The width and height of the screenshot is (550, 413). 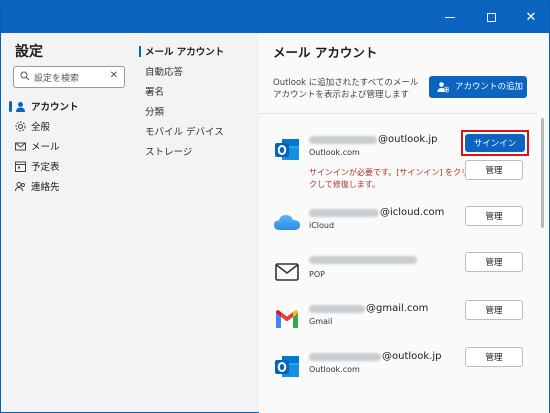 What do you see at coordinates (346, 89) in the screenshot?
I see `page-description: Outlook に追加されたすべてのメール アカウントを表示および管理します` at bounding box center [346, 89].